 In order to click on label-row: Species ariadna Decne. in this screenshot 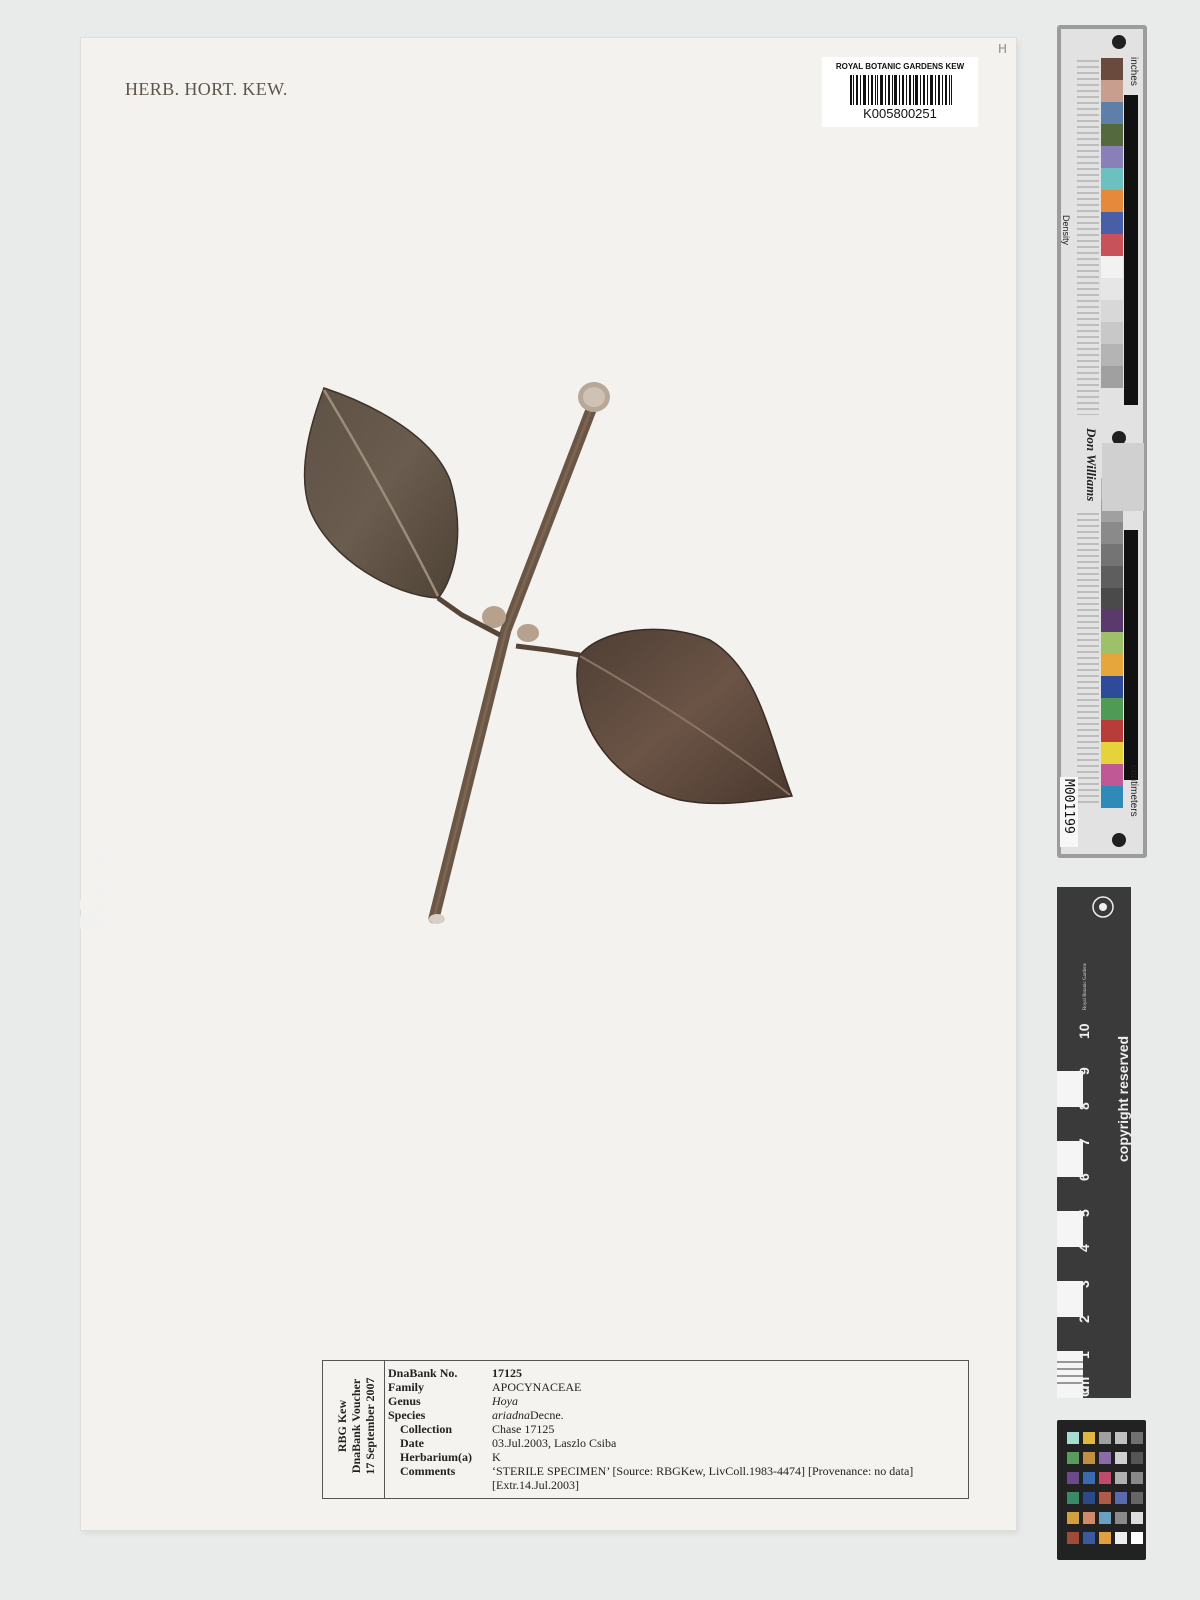, I will do `click(476, 1415)`.